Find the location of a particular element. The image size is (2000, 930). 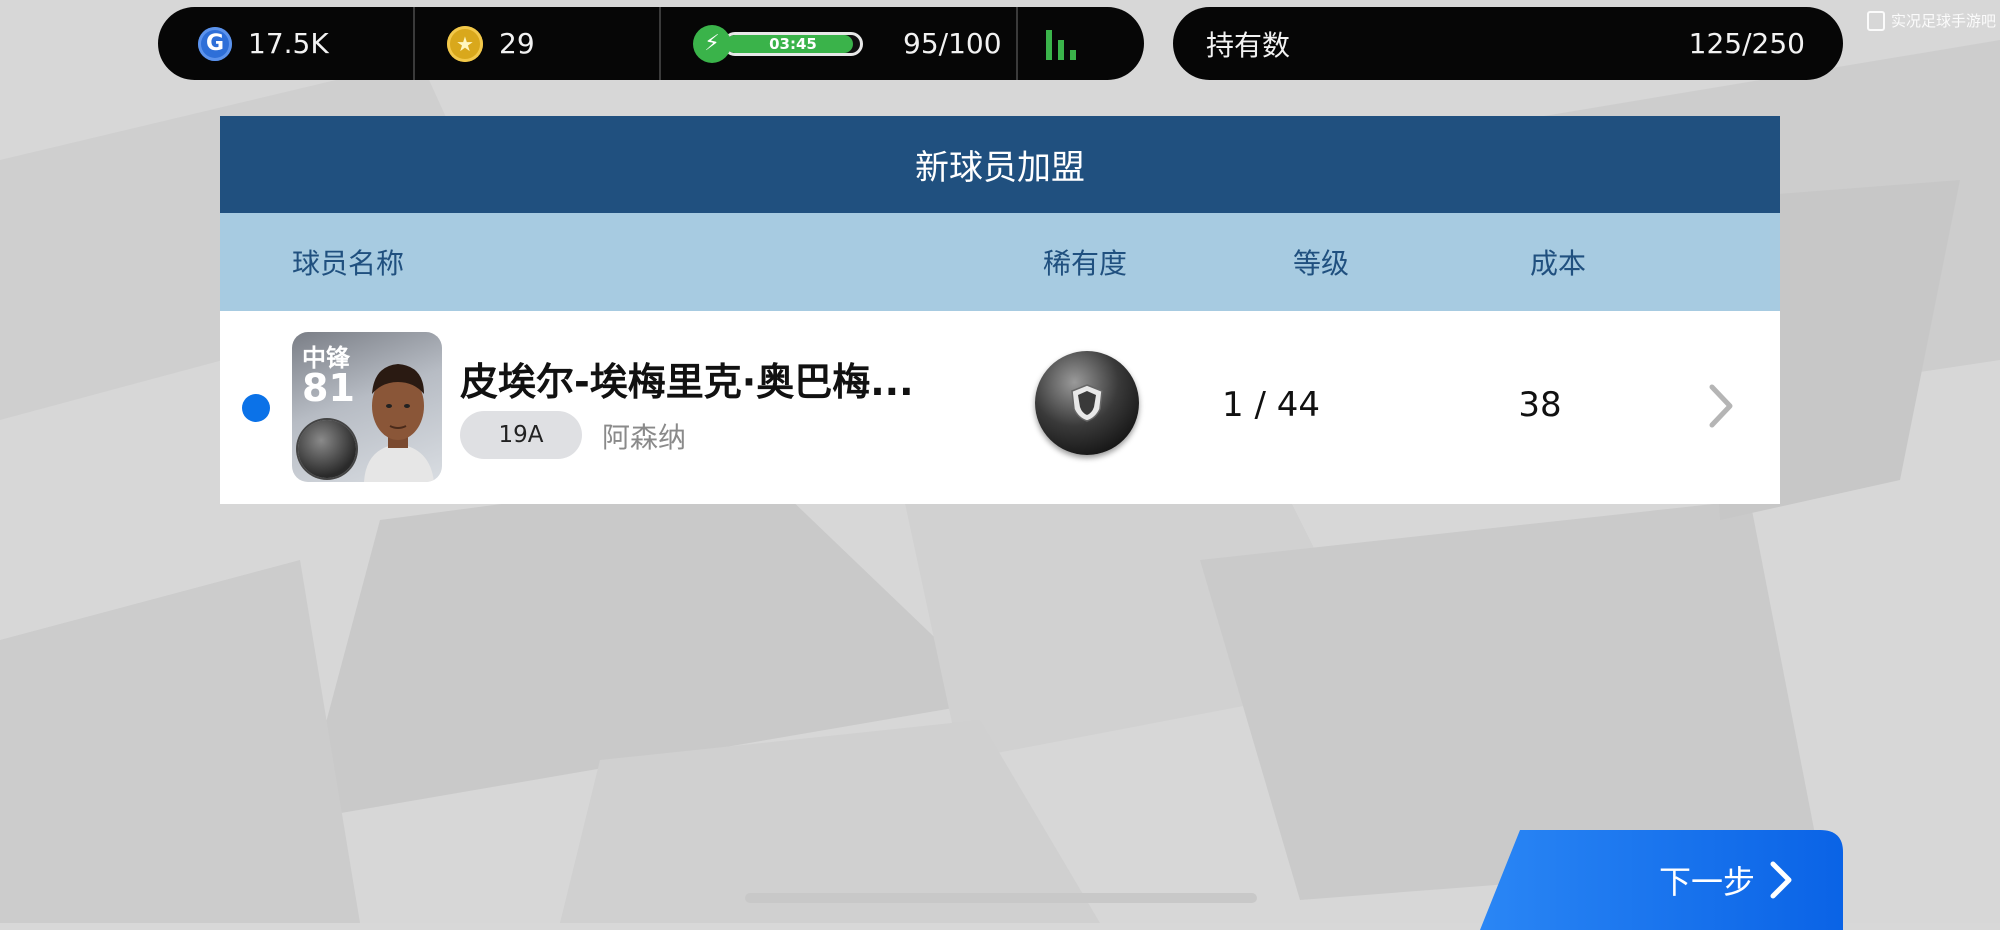

header-rarity: 稀有度 is located at coordinates (1085, 263).